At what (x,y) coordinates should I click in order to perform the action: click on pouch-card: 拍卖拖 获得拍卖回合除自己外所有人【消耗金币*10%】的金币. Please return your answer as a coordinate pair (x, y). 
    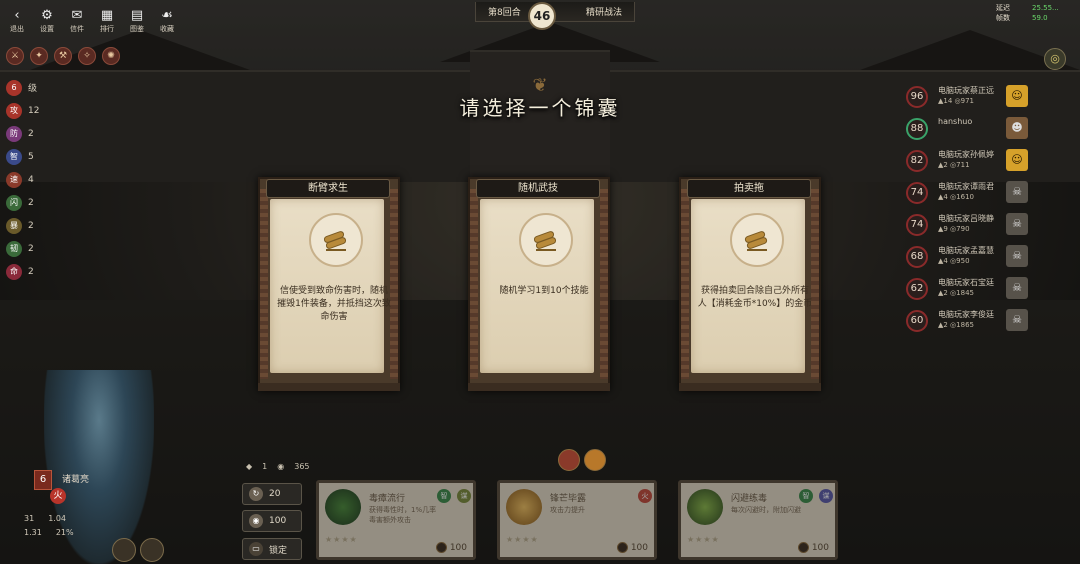
    Looking at the image, I should click on (750, 284).